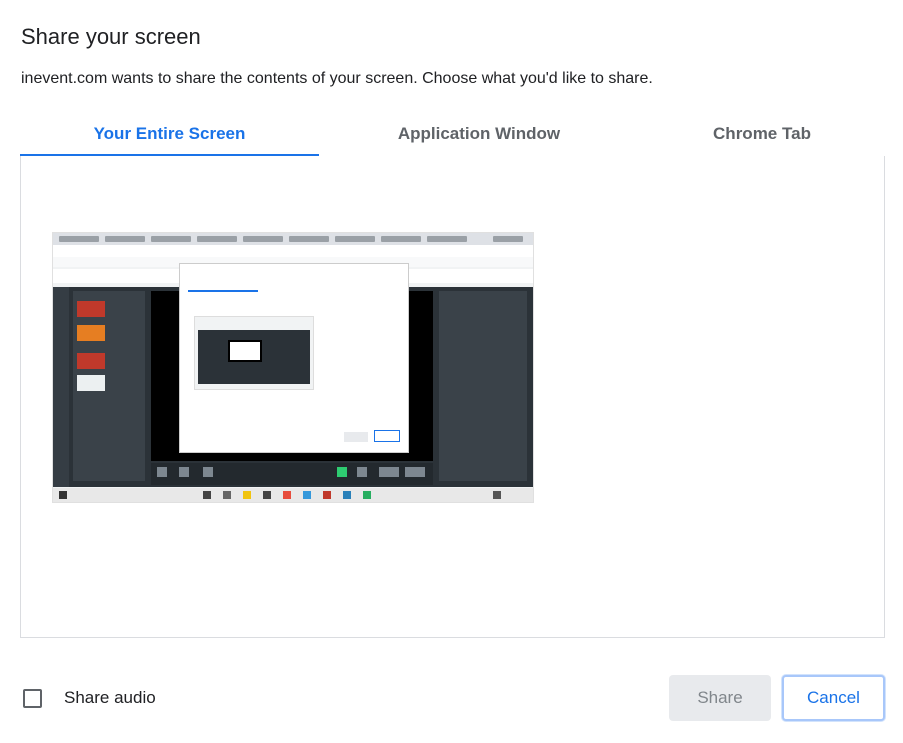 The width and height of the screenshot is (903, 743). What do you see at coordinates (483, 386) in the screenshot?
I see `thumbnail-right-panel` at bounding box center [483, 386].